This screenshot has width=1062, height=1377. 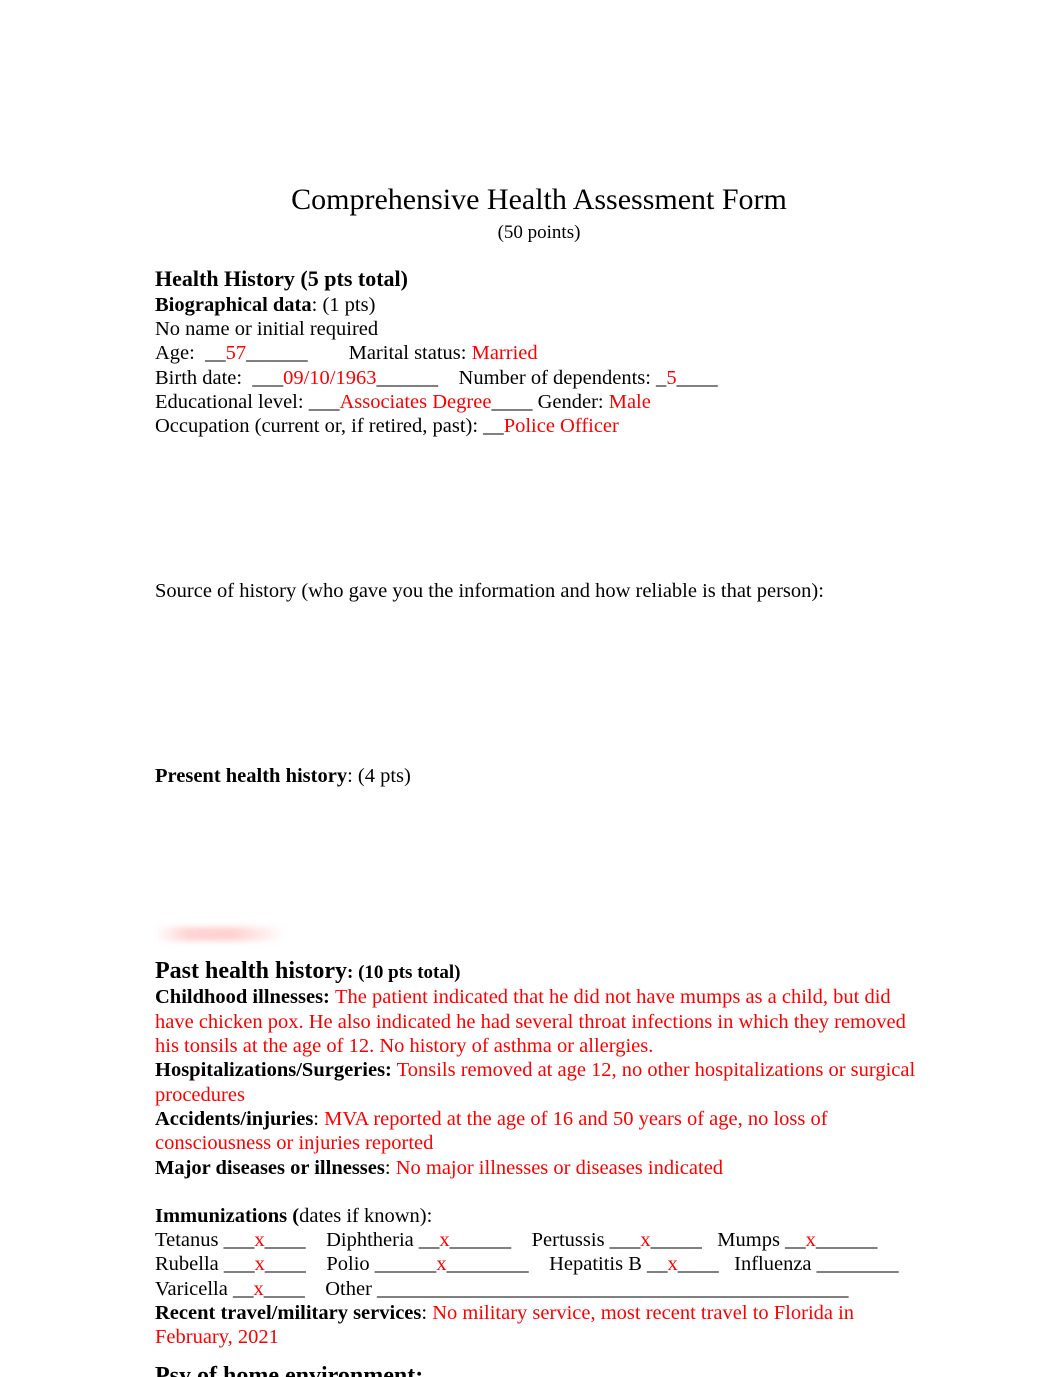 I want to click on birthdate-trailing-rule: ______, so click(x=407, y=377).